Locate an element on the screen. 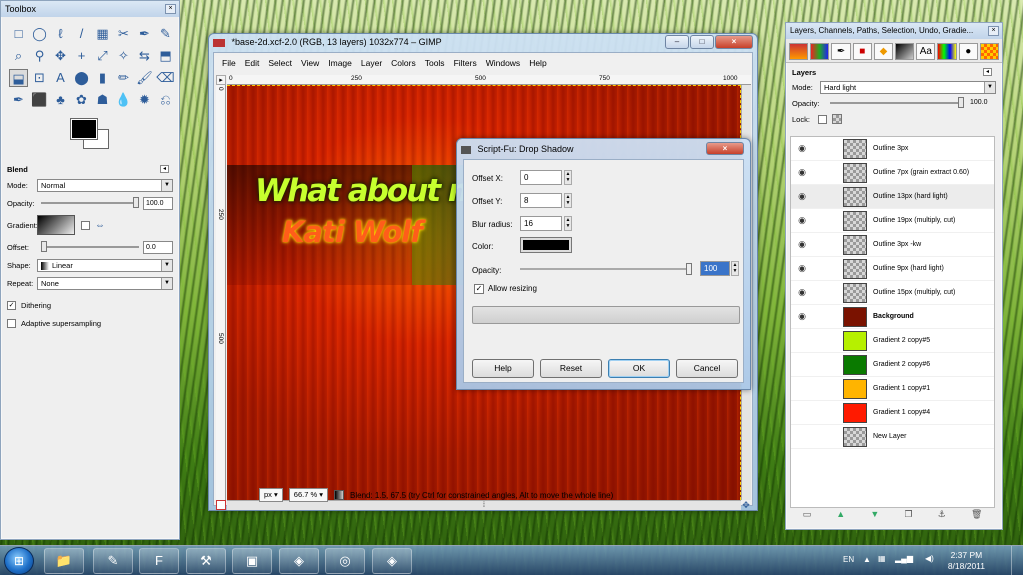 Image resolution: width=1023 pixels, height=575 pixels. horizontal-ruler: 0 250 500 750 1000 is located at coordinates (489, 80).